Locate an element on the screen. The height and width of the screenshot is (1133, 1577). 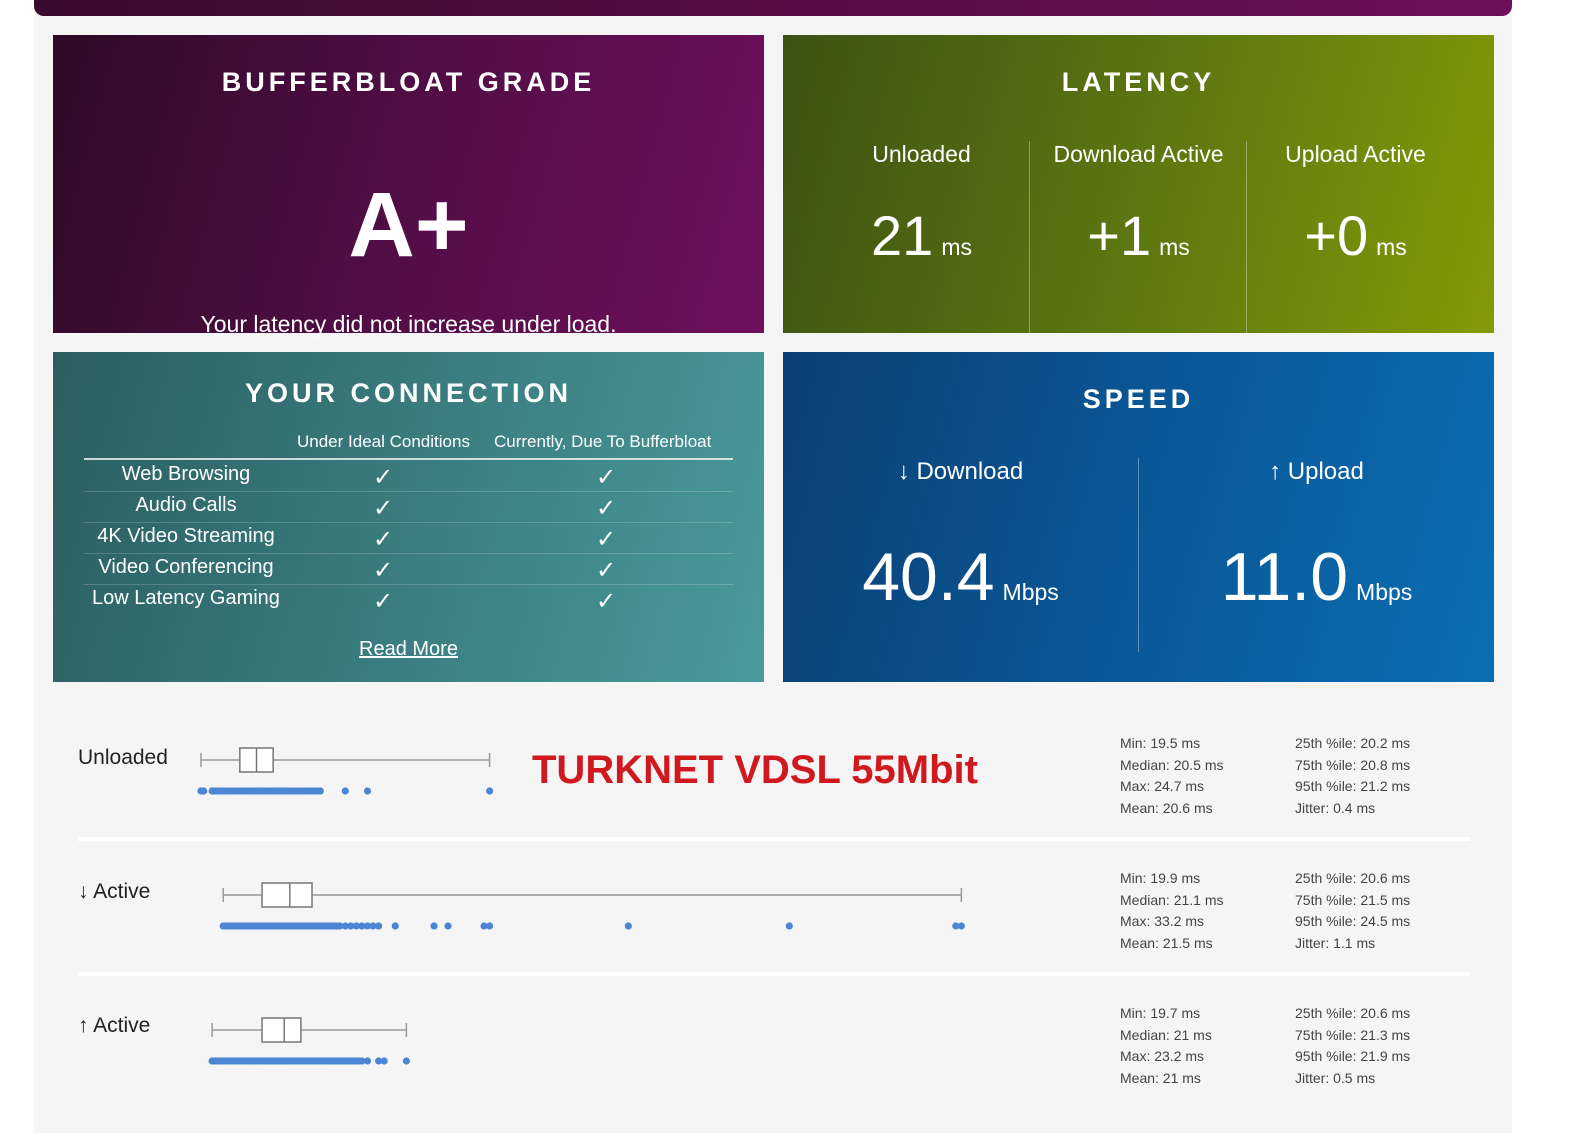
stat-max: Max: 33.2 ms is located at coordinates (1162, 921).